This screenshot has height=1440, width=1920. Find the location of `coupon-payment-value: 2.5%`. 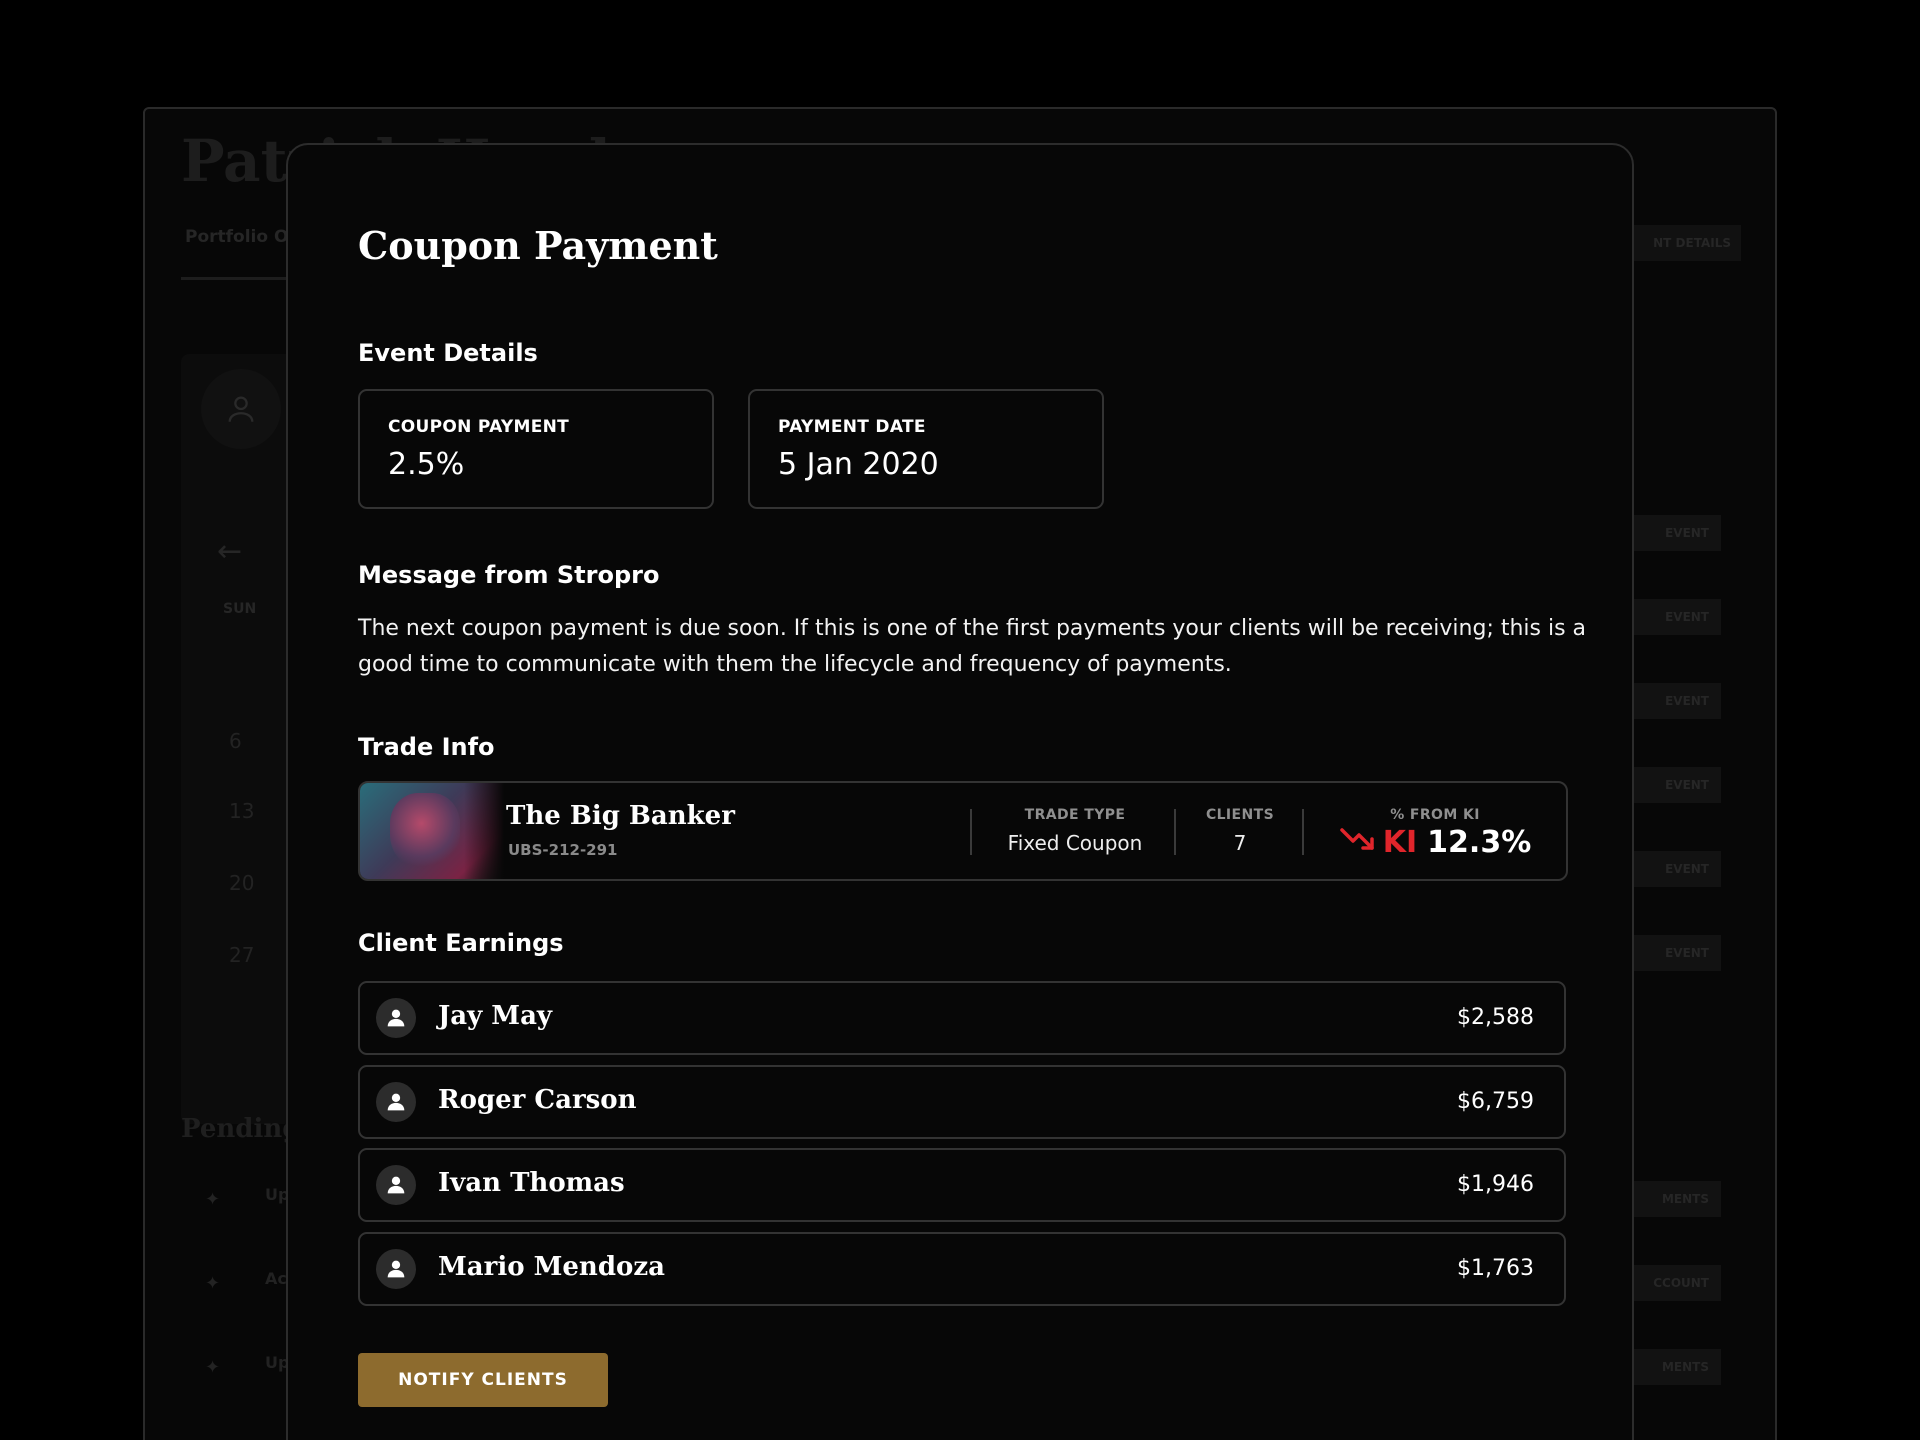

coupon-payment-value: 2.5% is located at coordinates (426, 464).